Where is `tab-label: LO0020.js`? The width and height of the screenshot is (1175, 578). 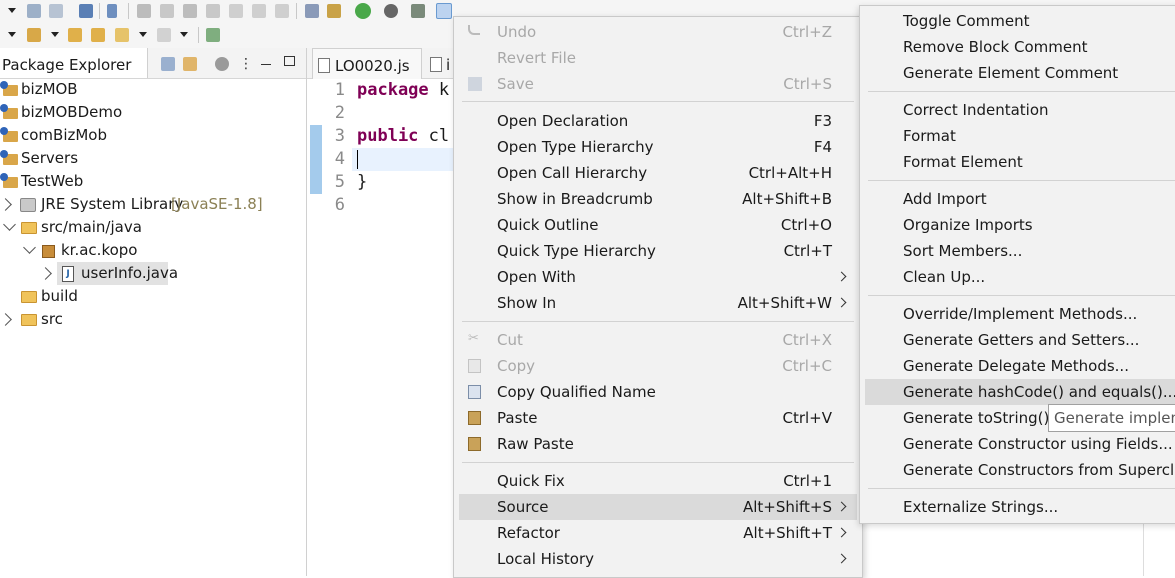
tab-label: LO0020.js is located at coordinates (372, 66).